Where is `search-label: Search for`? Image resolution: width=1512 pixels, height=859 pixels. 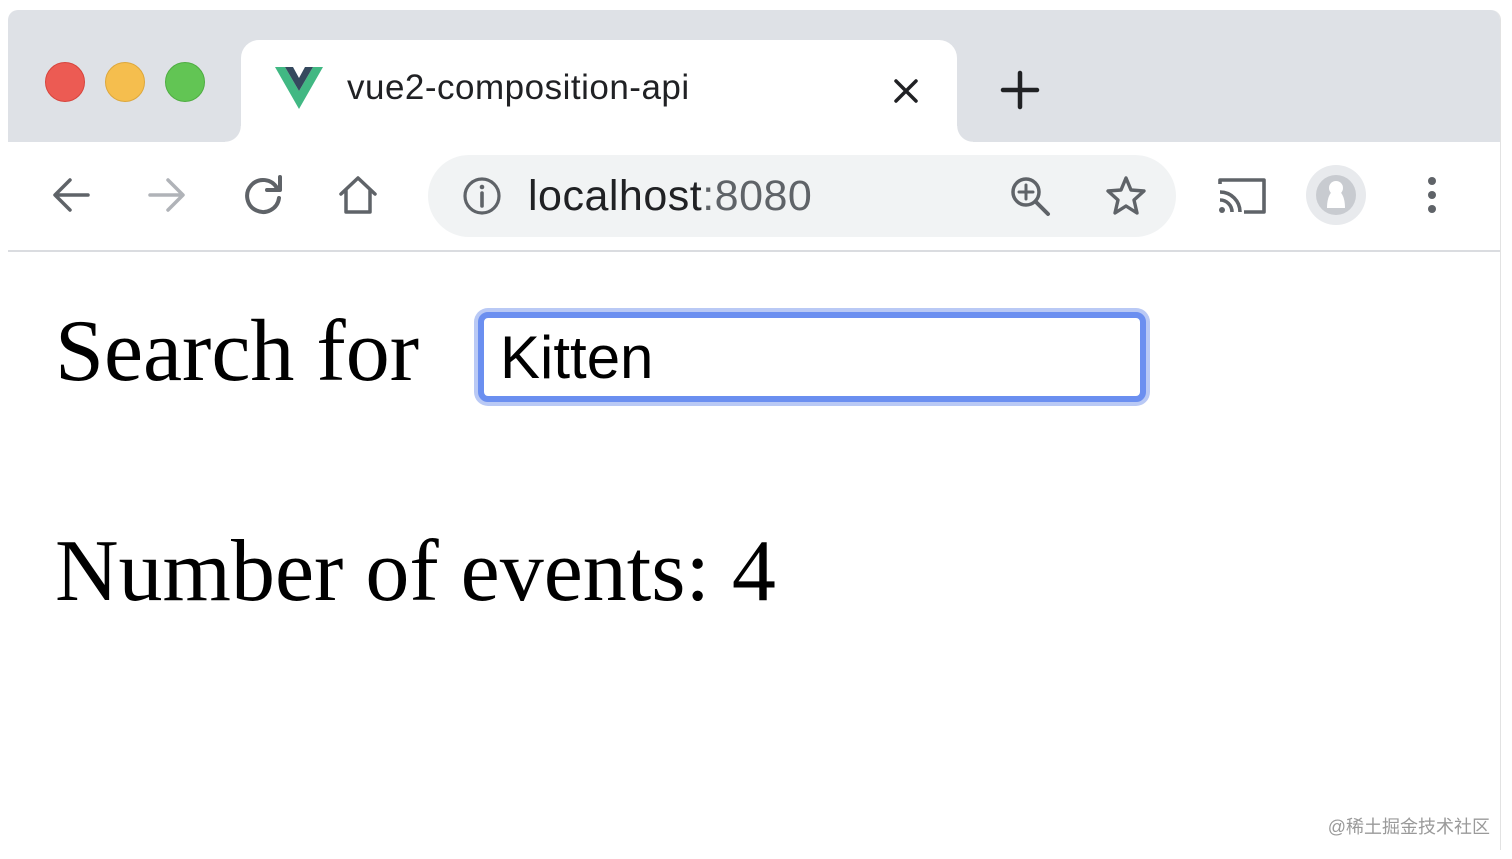 search-label: Search for is located at coordinates (237, 351).